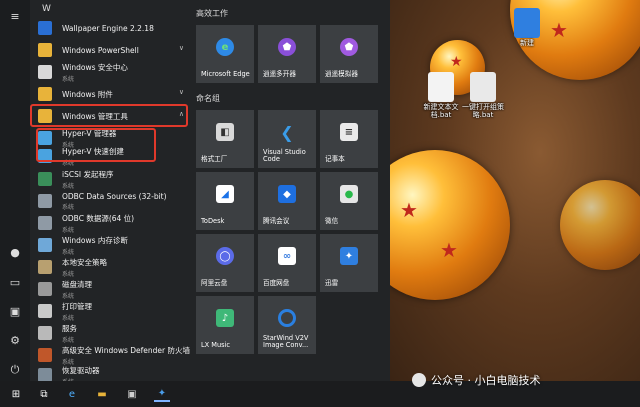 The image size is (640, 407). Describe the element at coordinates (113, 50) in the screenshot. I see `app-folder: Windows PowerShell ∨` at that location.